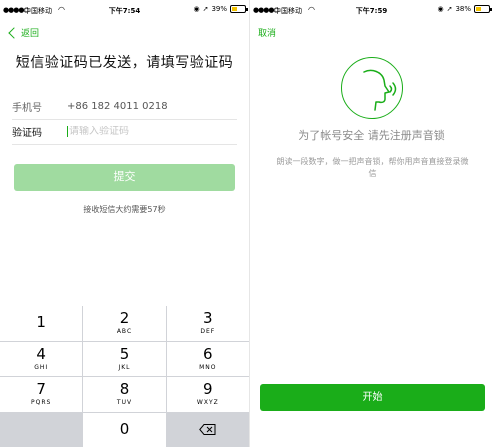  I want to click on resend-countdown: 接收短信大约需要57秒, so click(124, 209).